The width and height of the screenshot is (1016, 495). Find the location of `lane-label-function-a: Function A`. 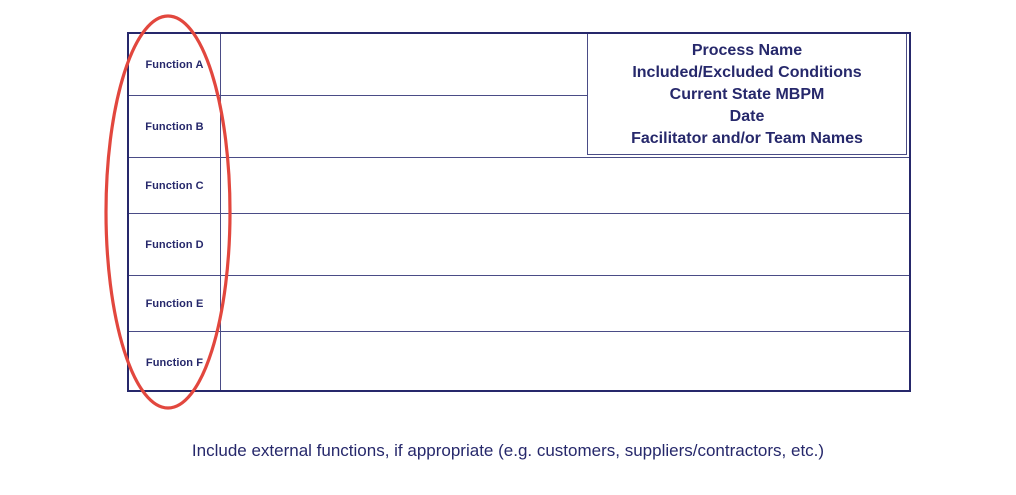

lane-label-function-a: Function A is located at coordinates (174, 64).